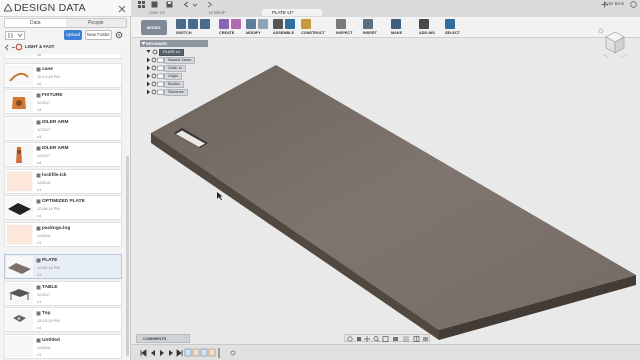 This screenshot has width=640, height=360. I want to click on browser-node: Sketches, so click(167, 92).